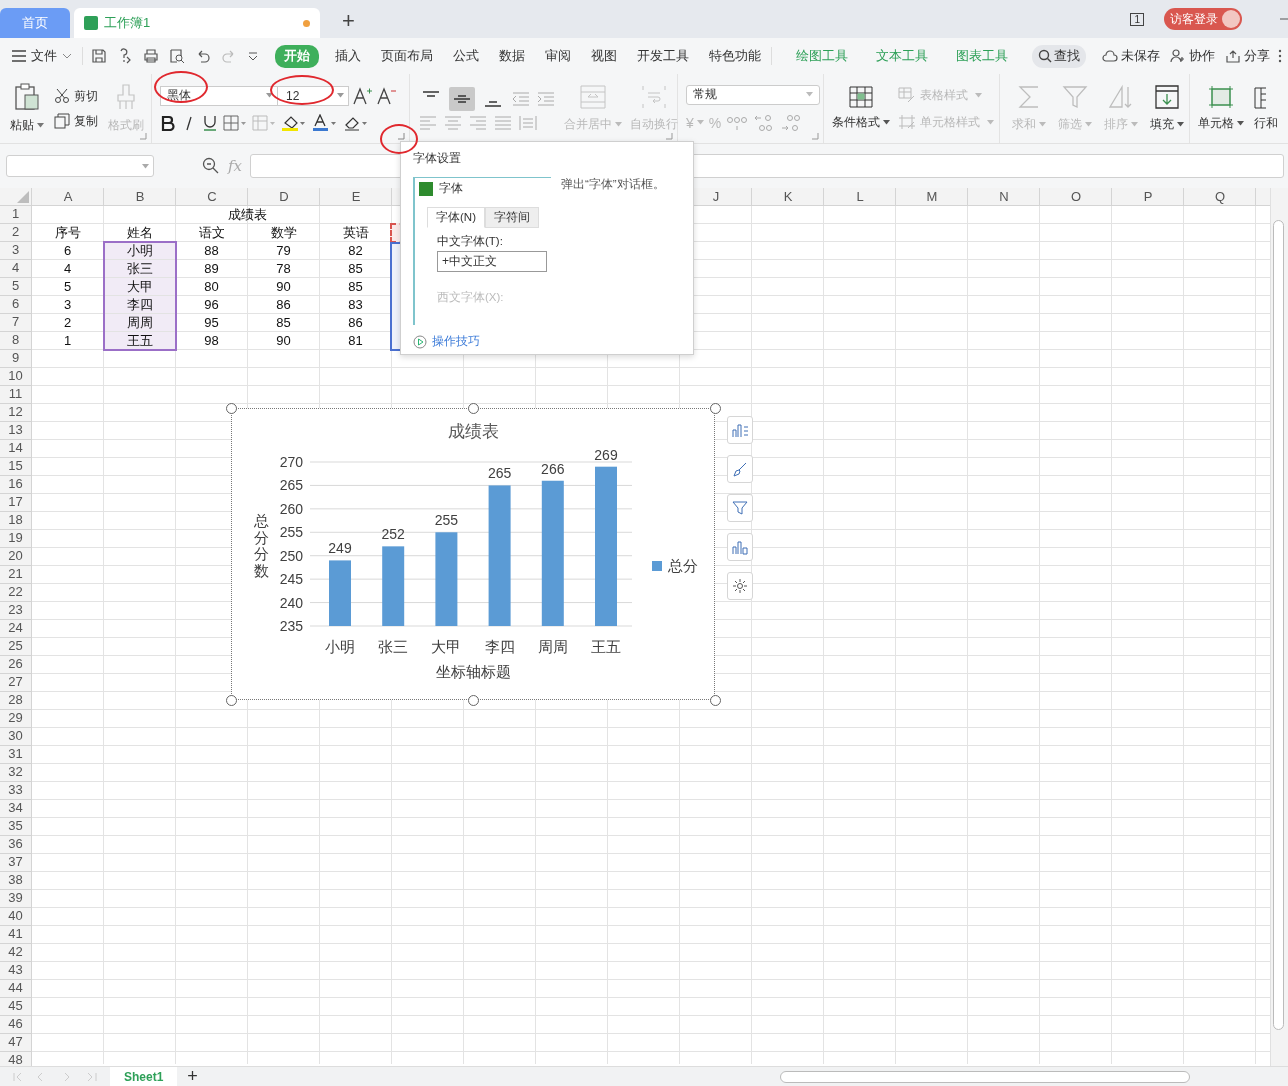  What do you see at coordinates (15, 989) in the screenshot?
I see `row-number: 44` at bounding box center [15, 989].